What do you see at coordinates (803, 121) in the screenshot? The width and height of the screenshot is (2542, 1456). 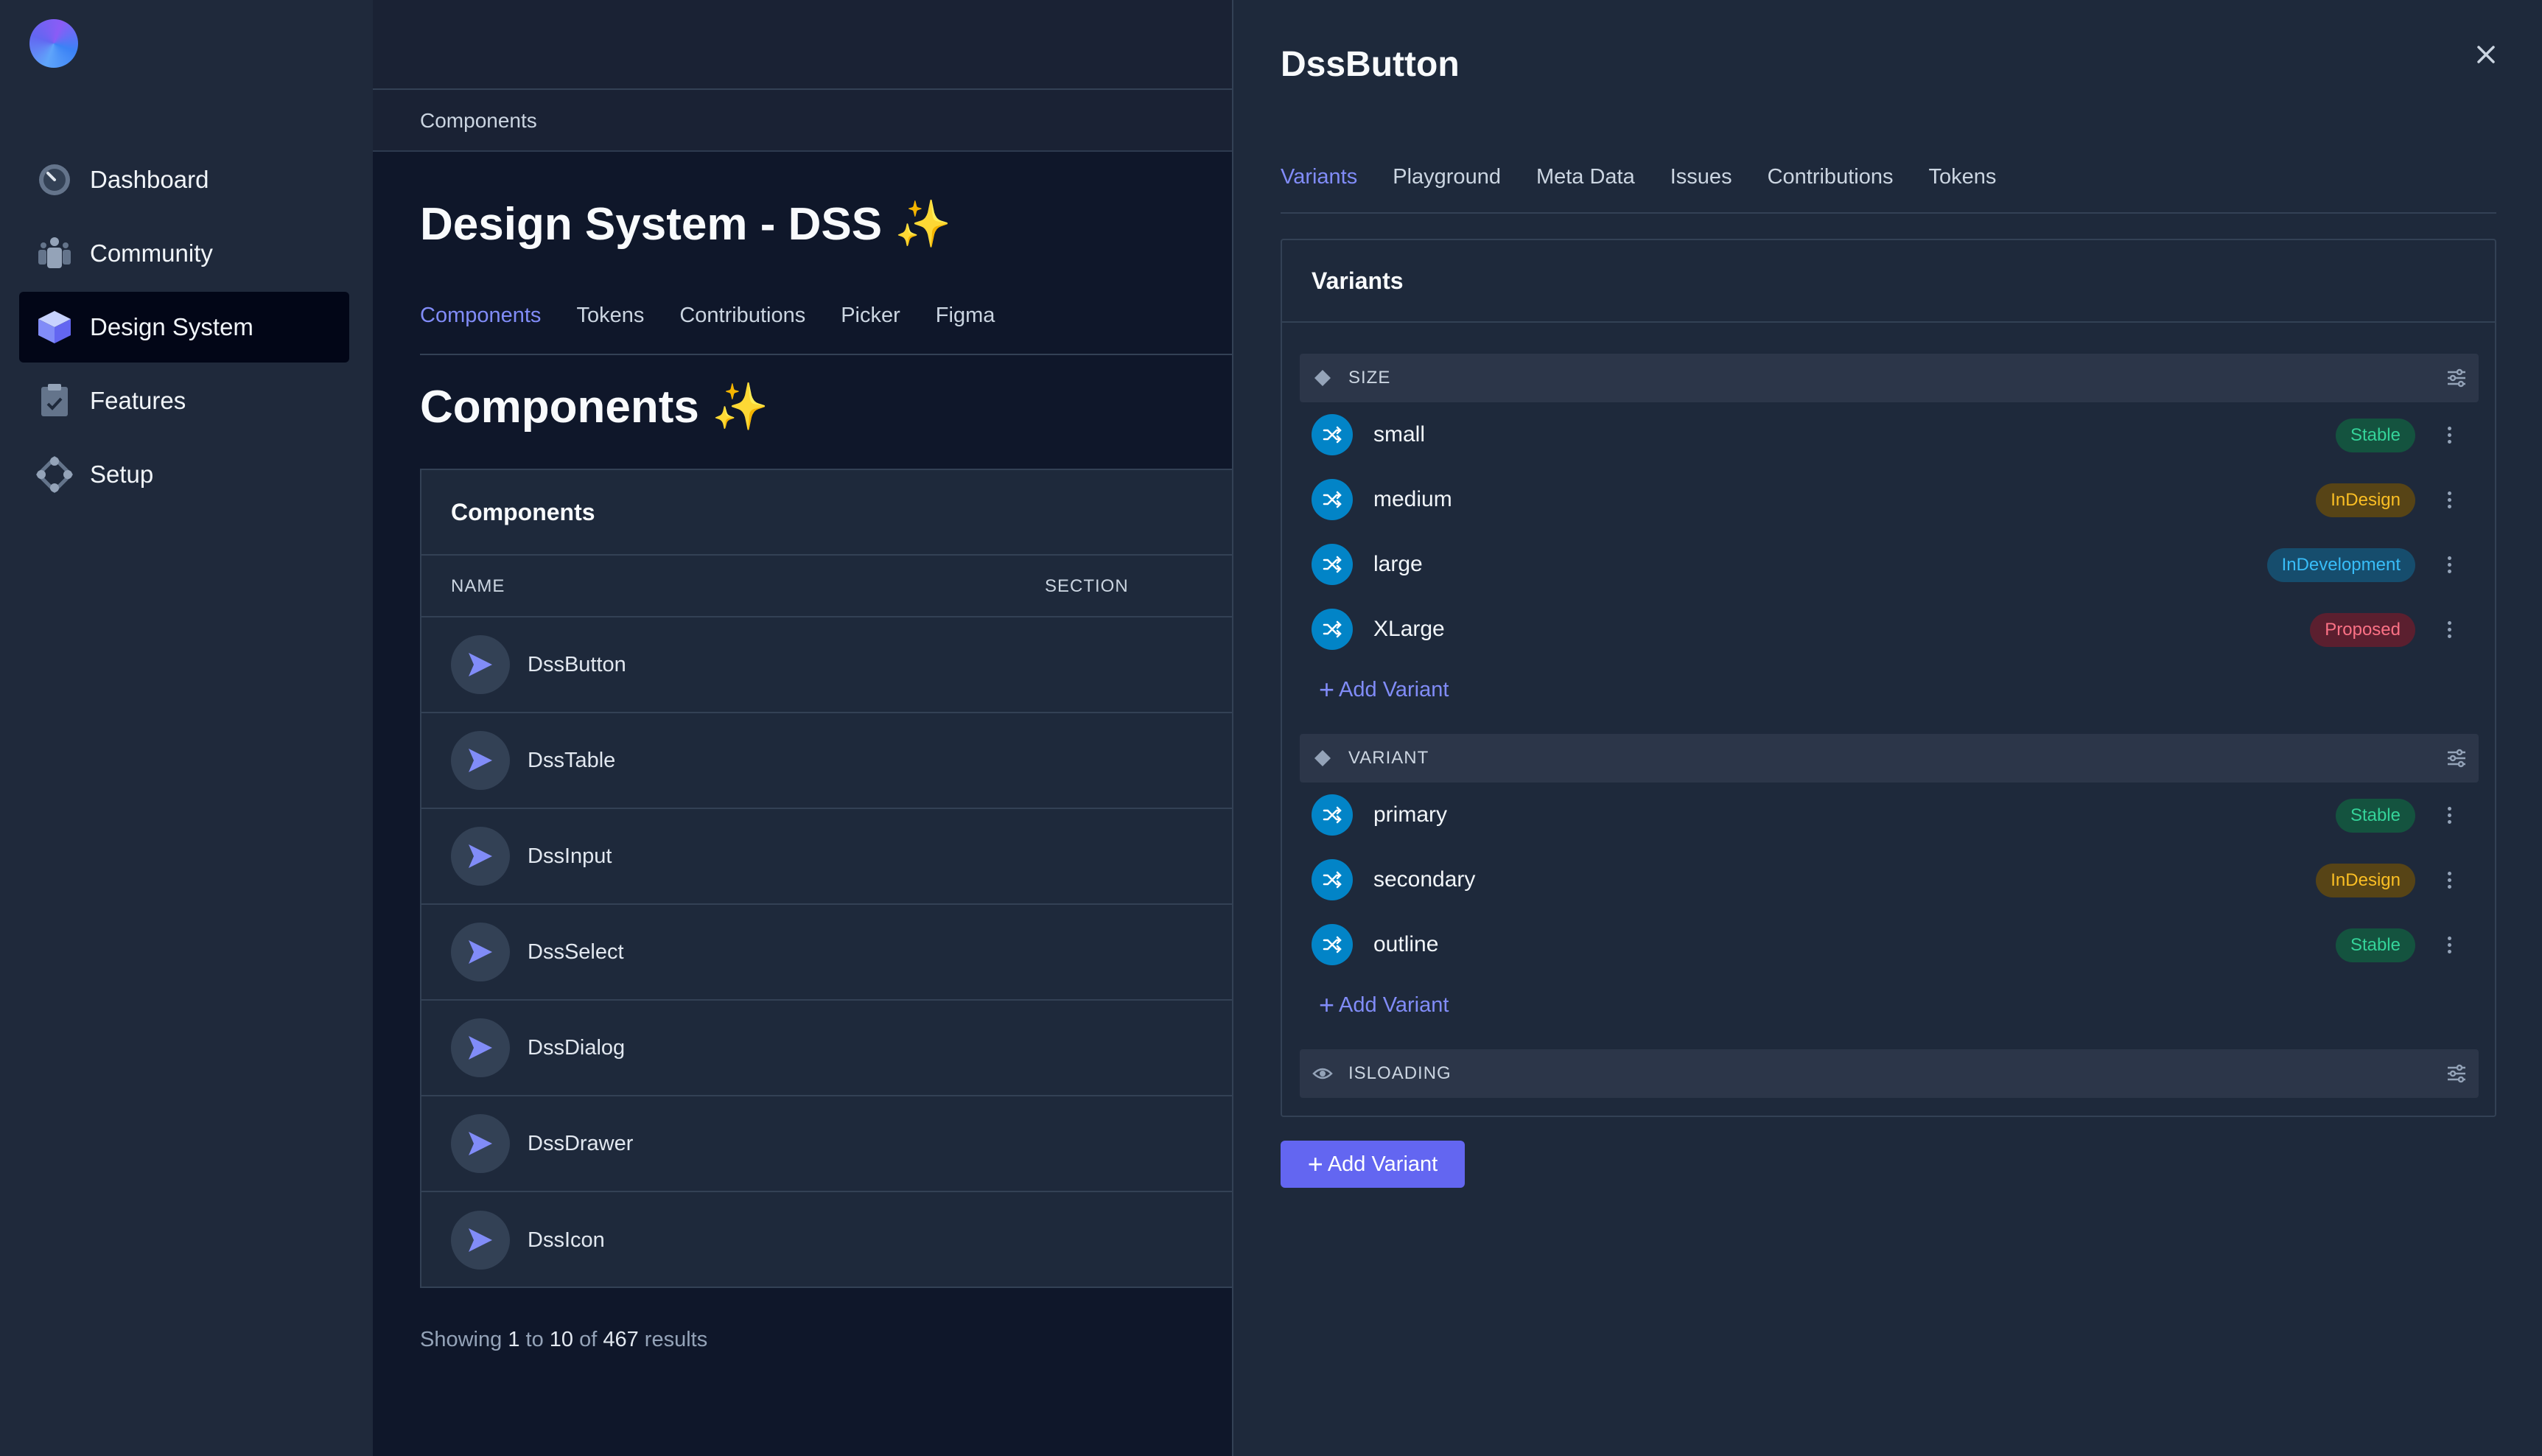 I see `breadcrumb-bar: Components` at bounding box center [803, 121].